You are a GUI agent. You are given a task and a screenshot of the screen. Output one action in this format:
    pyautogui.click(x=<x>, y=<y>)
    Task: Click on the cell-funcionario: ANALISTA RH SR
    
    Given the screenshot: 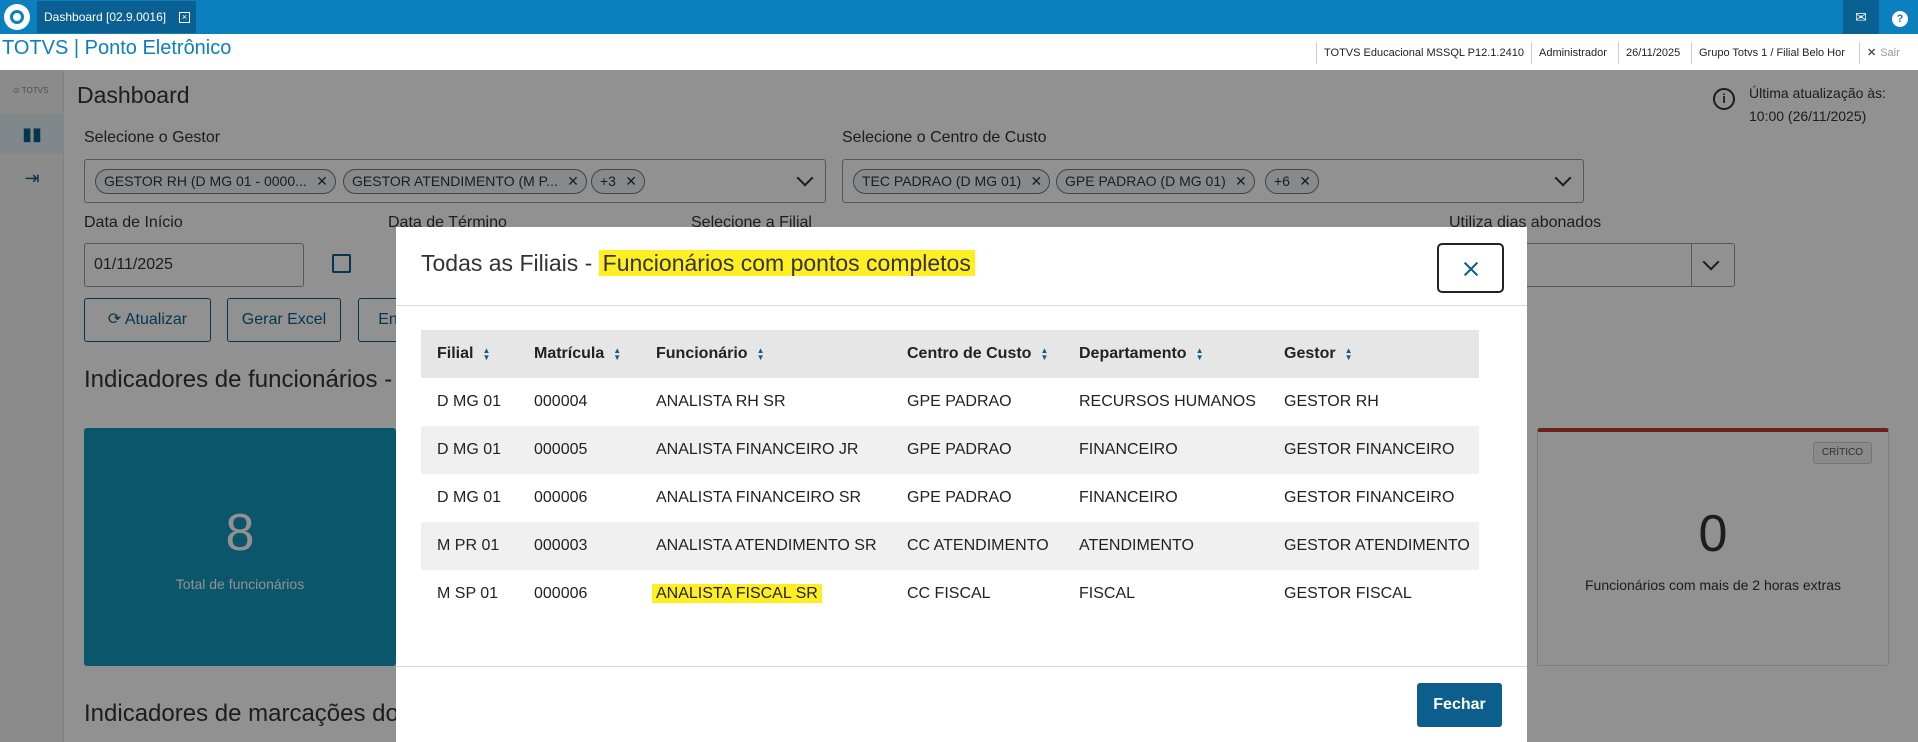 What is the action you would take?
    pyautogui.click(x=721, y=401)
    